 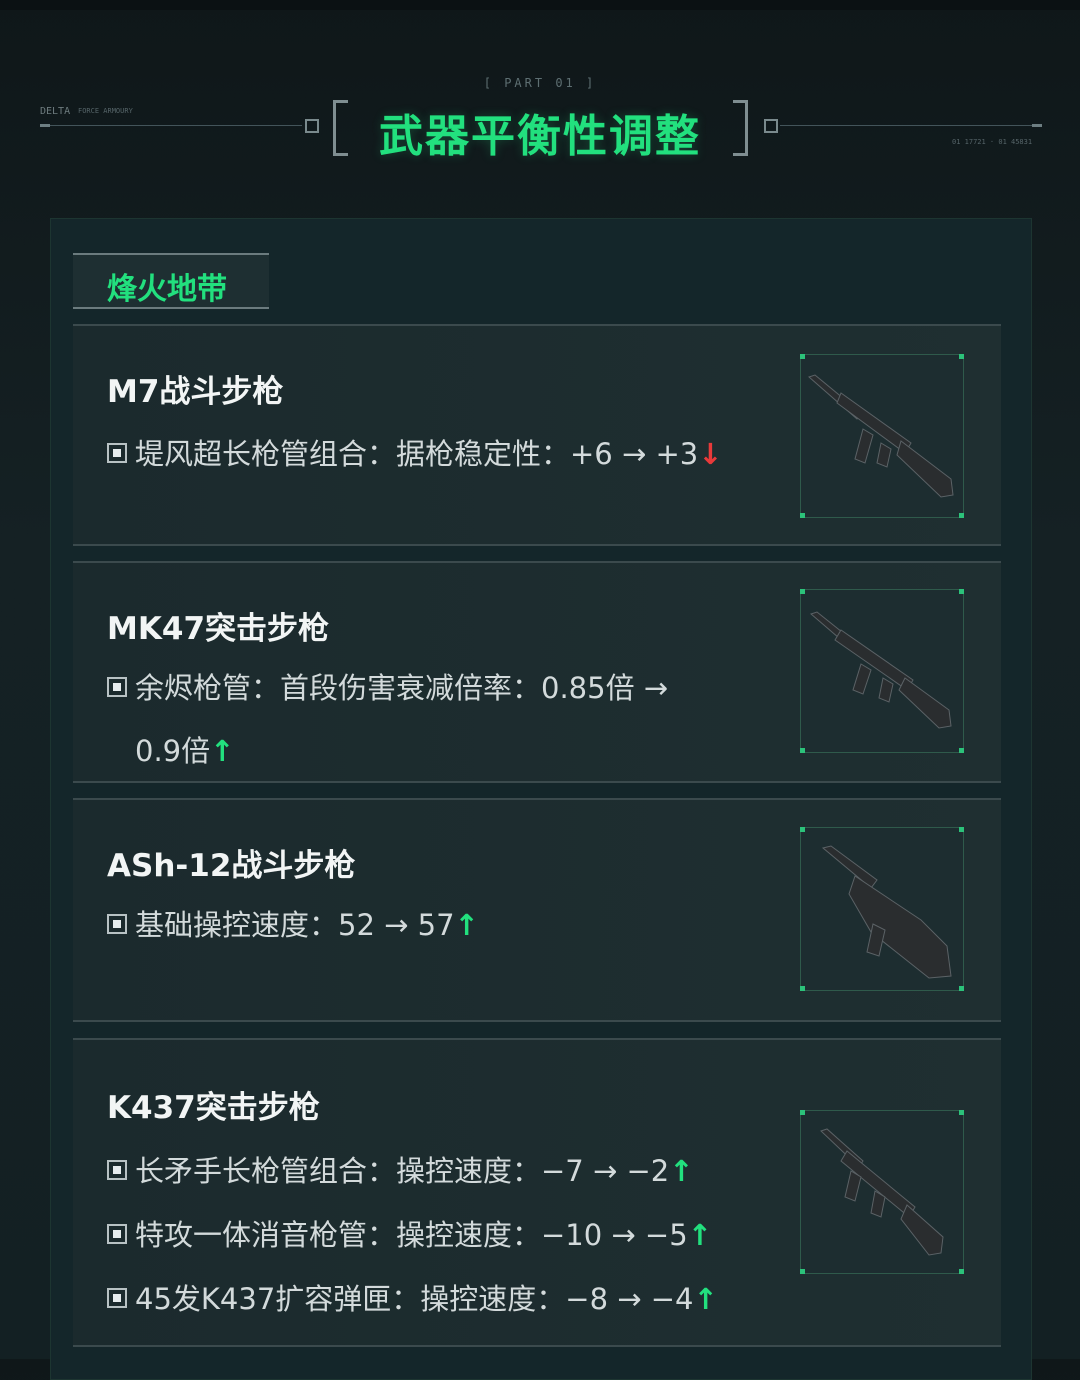 I want to click on change-line-continuation: 0.9倍↑, so click(x=184, y=749).